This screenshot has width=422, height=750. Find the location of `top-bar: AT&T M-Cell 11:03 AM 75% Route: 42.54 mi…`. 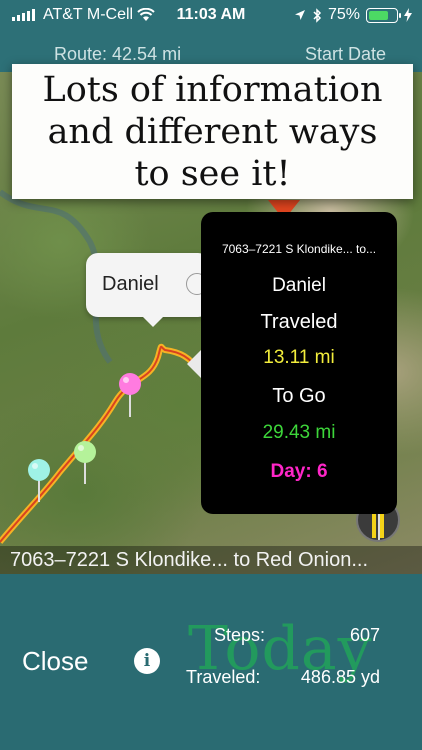

top-bar: AT&T M-Cell 11:03 AM 75% Route: 42.54 mi… is located at coordinates (211, 36).